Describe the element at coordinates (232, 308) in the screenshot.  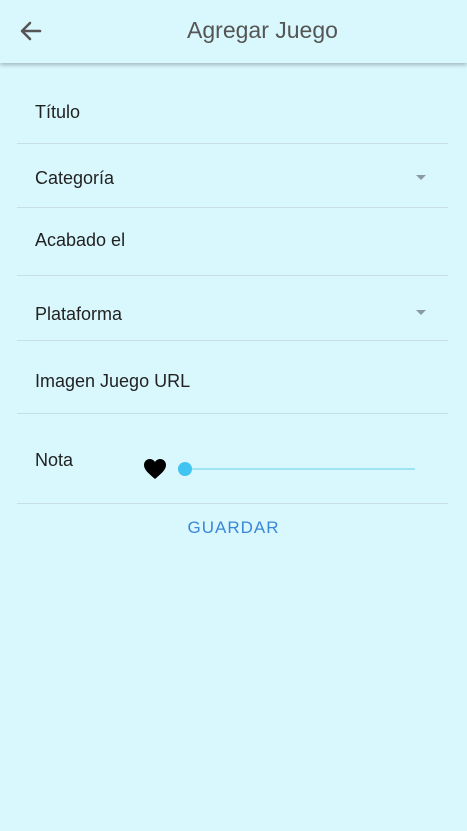
I see `plataforma-dropdown: Plataforma` at that location.